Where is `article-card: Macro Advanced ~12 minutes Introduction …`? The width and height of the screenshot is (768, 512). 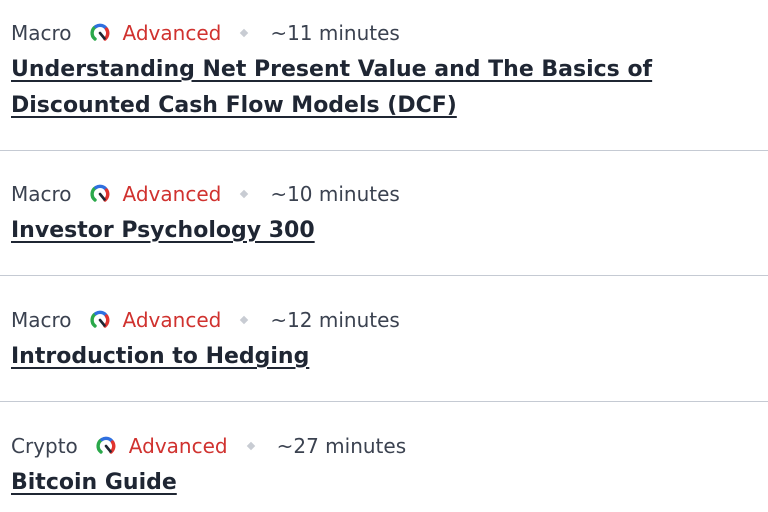 article-card: Macro Advanced ~12 minutes Introduction … is located at coordinates (384, 341).